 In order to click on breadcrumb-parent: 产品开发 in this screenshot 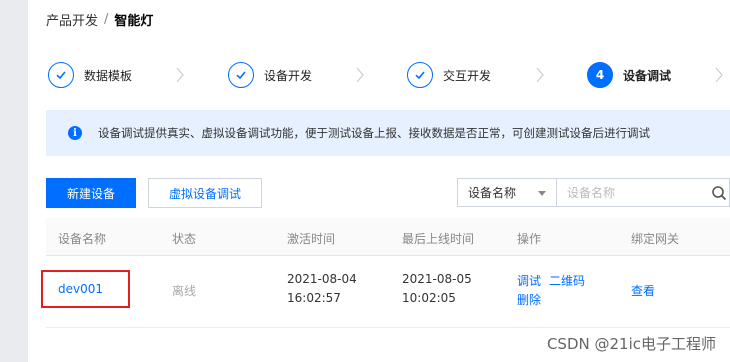, I will do `click(72, 19)`.